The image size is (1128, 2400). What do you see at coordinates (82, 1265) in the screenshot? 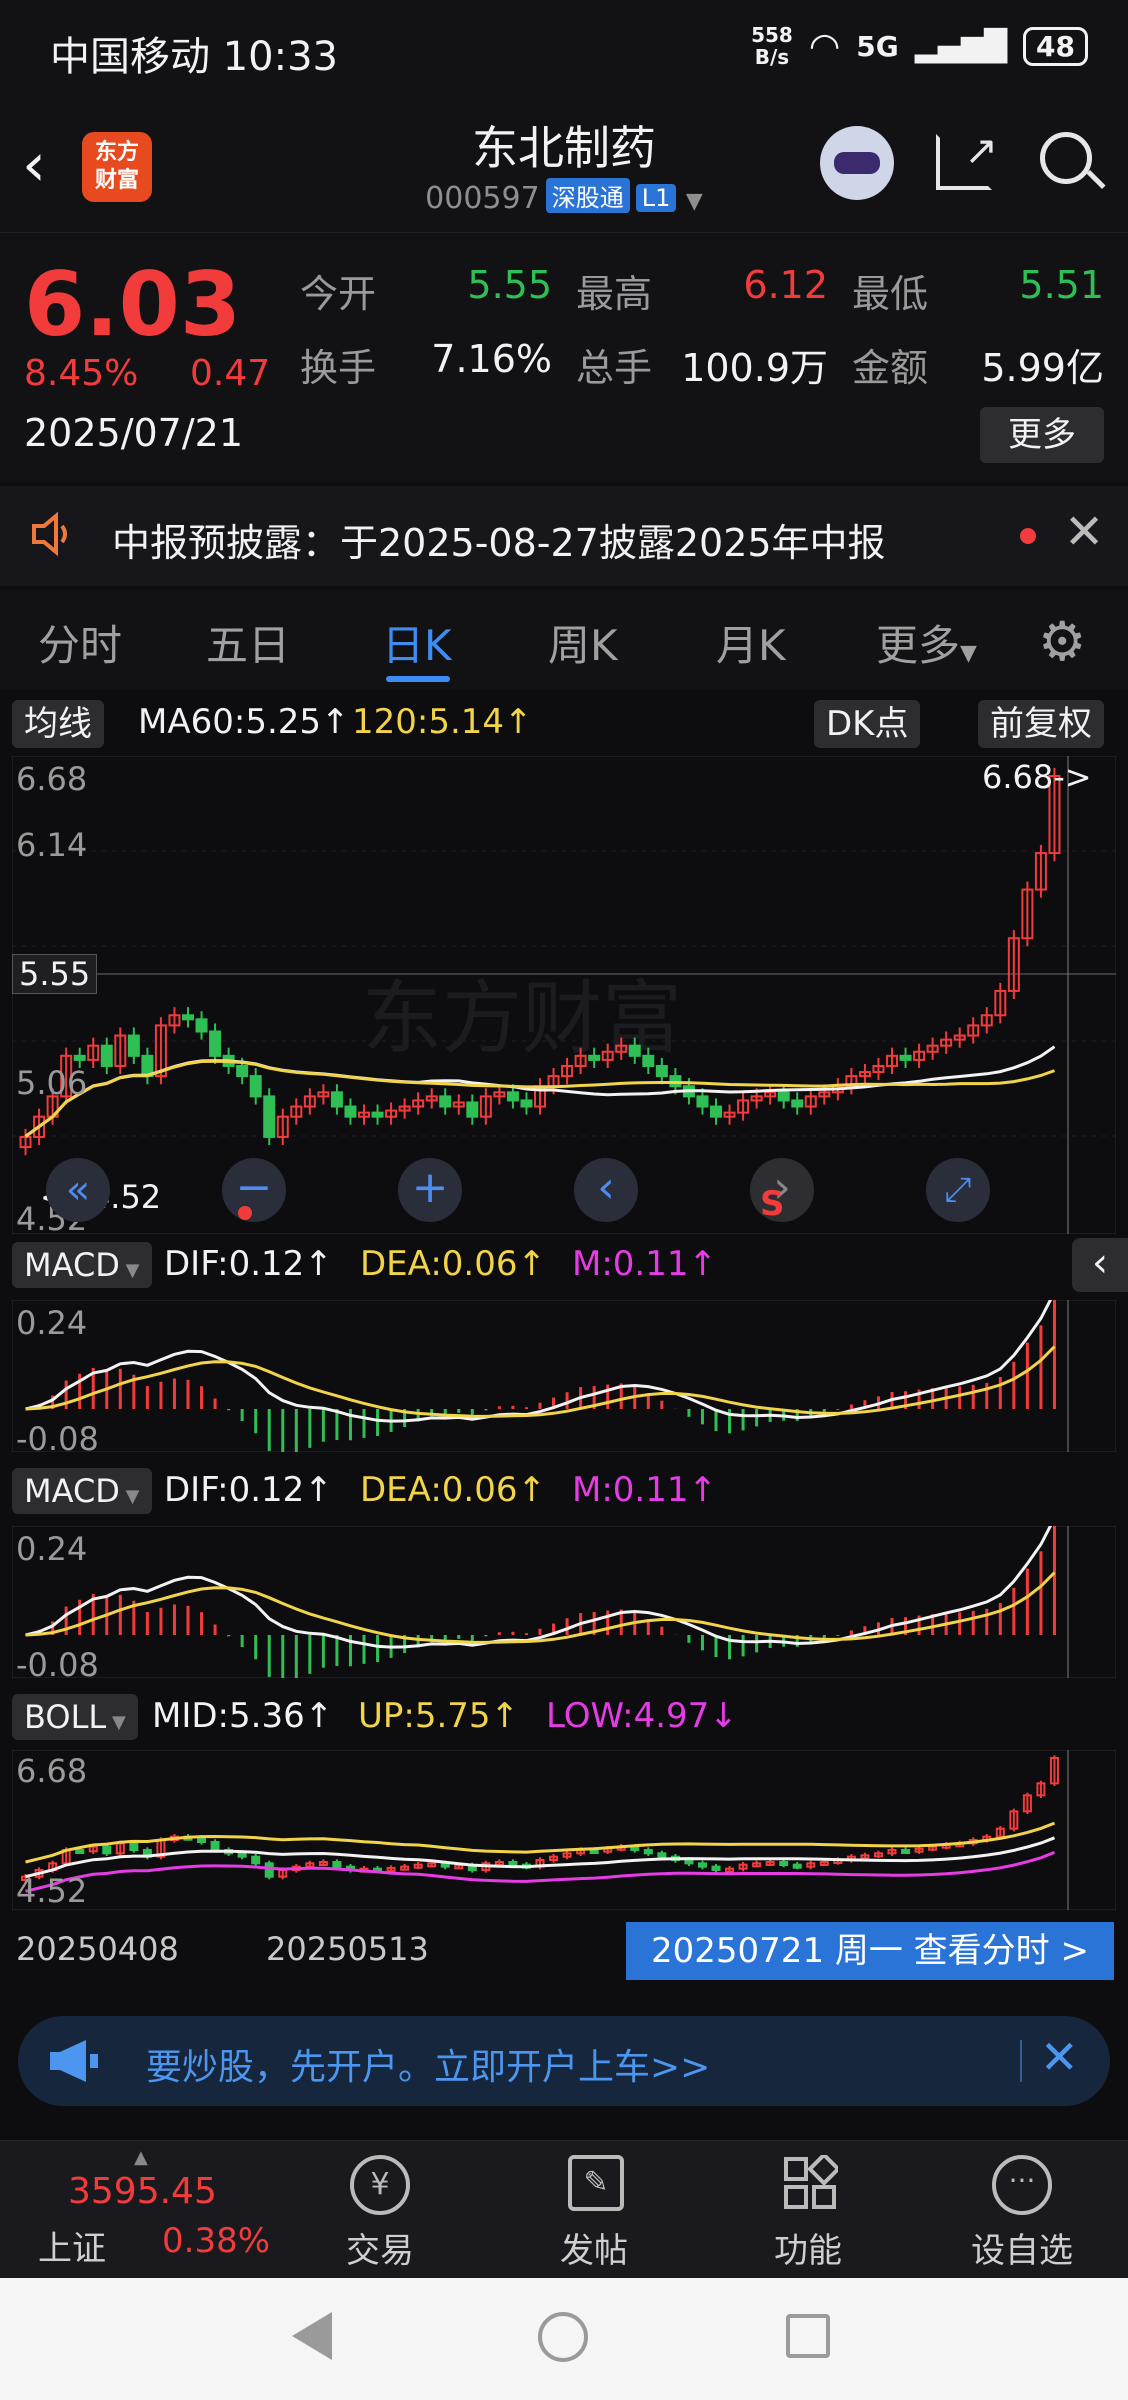
I see `macd1-select: MACD ▼` at bounding box center [82, 1265].